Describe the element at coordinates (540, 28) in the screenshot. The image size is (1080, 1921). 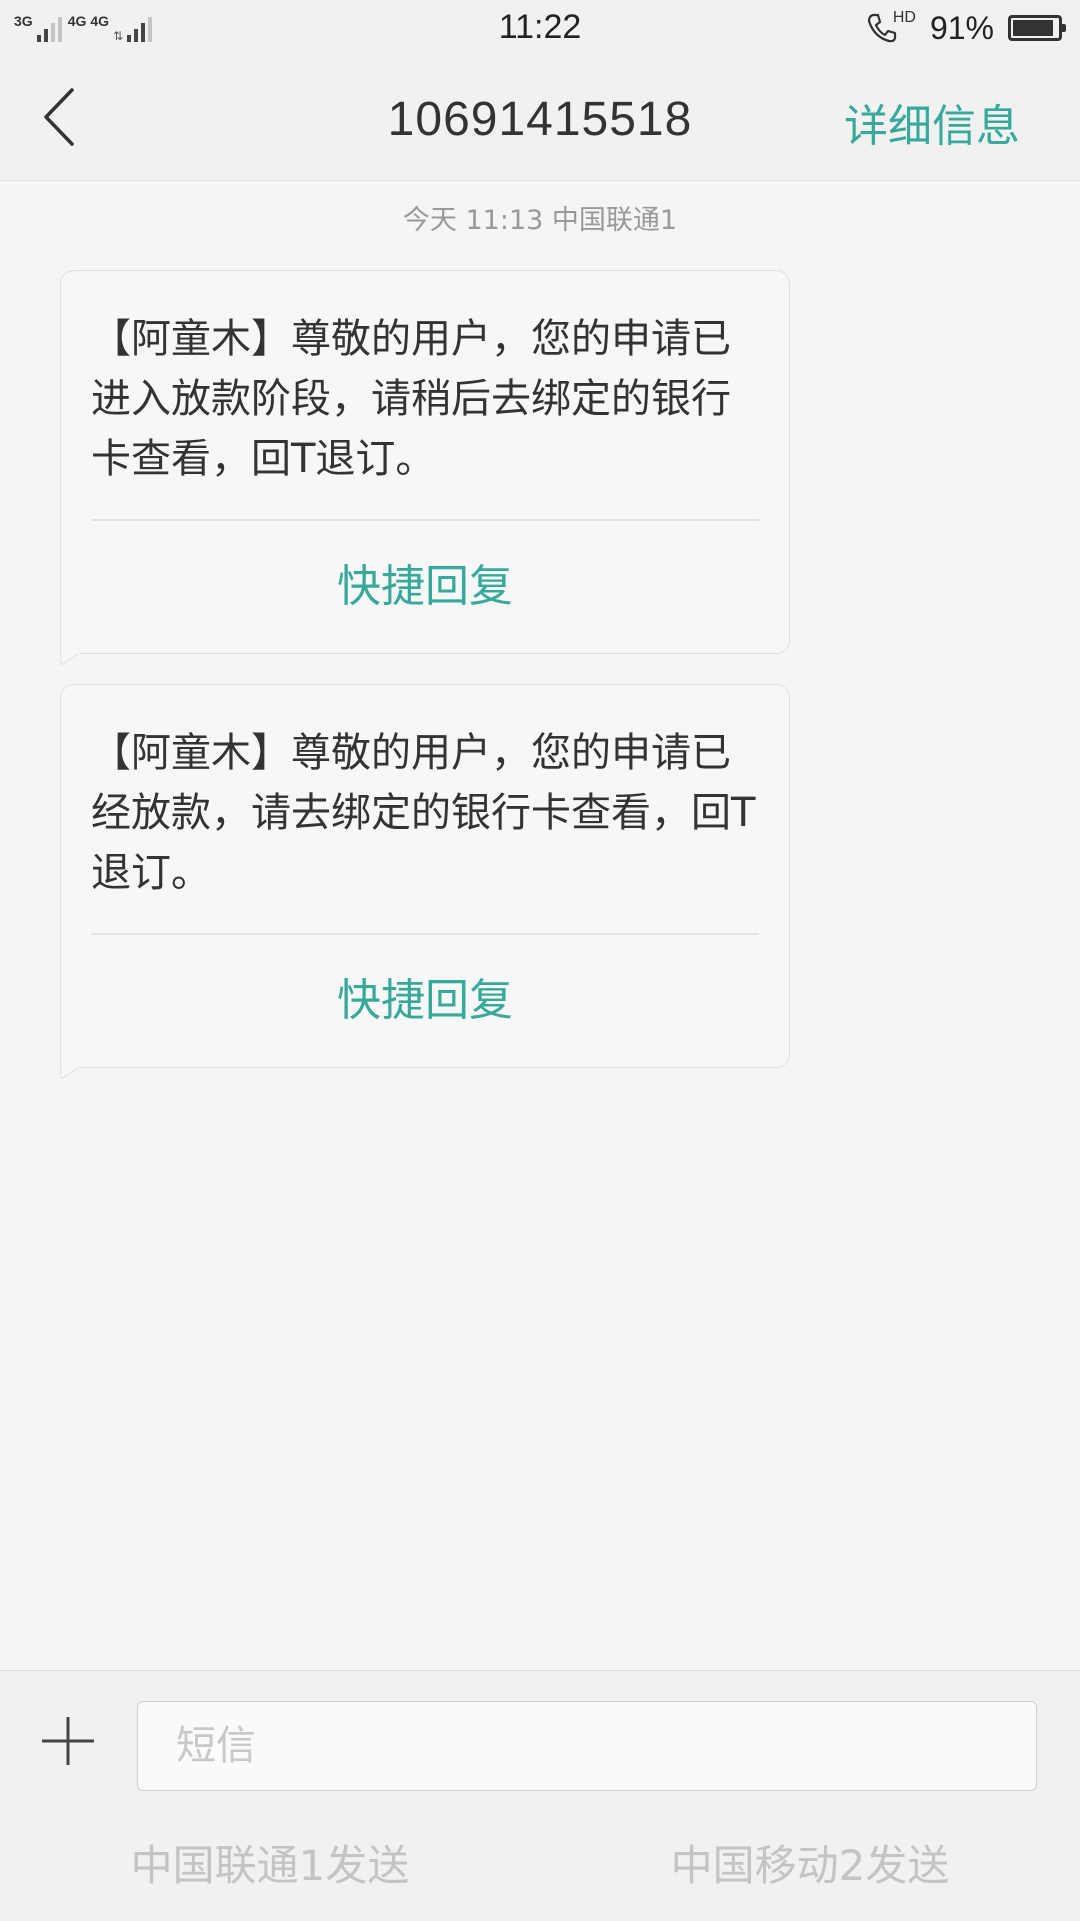
I see `status-bar: 3G 4G 4G ⇅ 11:22 HD 91%` at that location.